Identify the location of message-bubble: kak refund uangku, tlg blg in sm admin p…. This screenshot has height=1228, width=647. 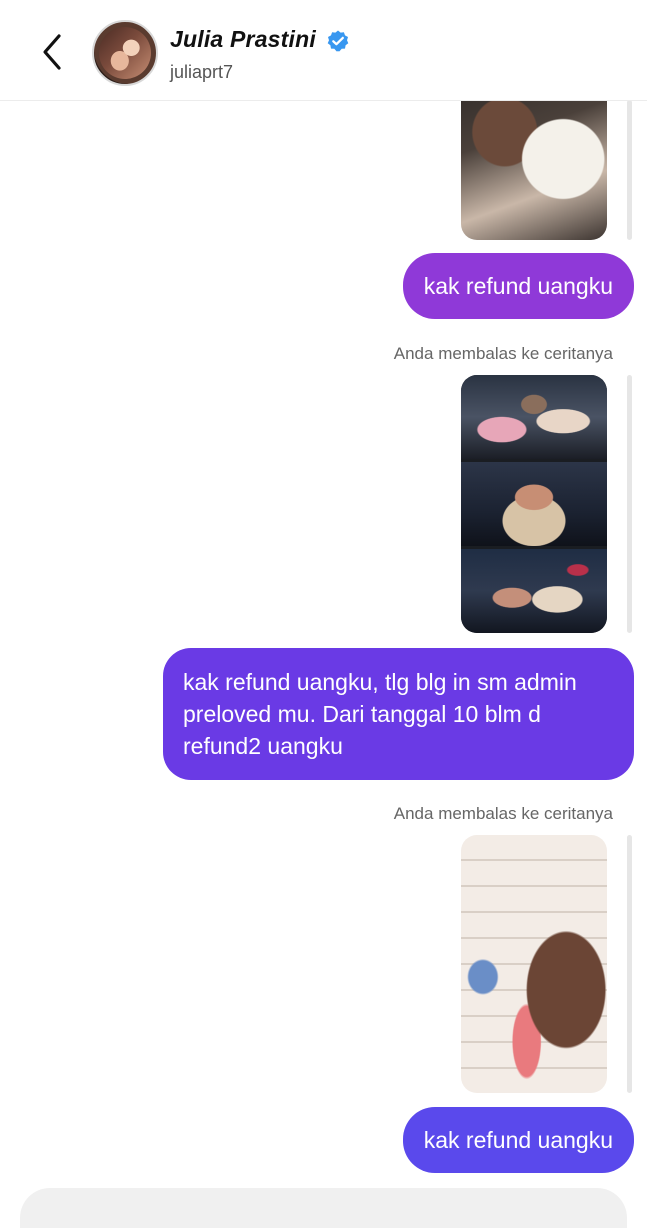
(398, 714).